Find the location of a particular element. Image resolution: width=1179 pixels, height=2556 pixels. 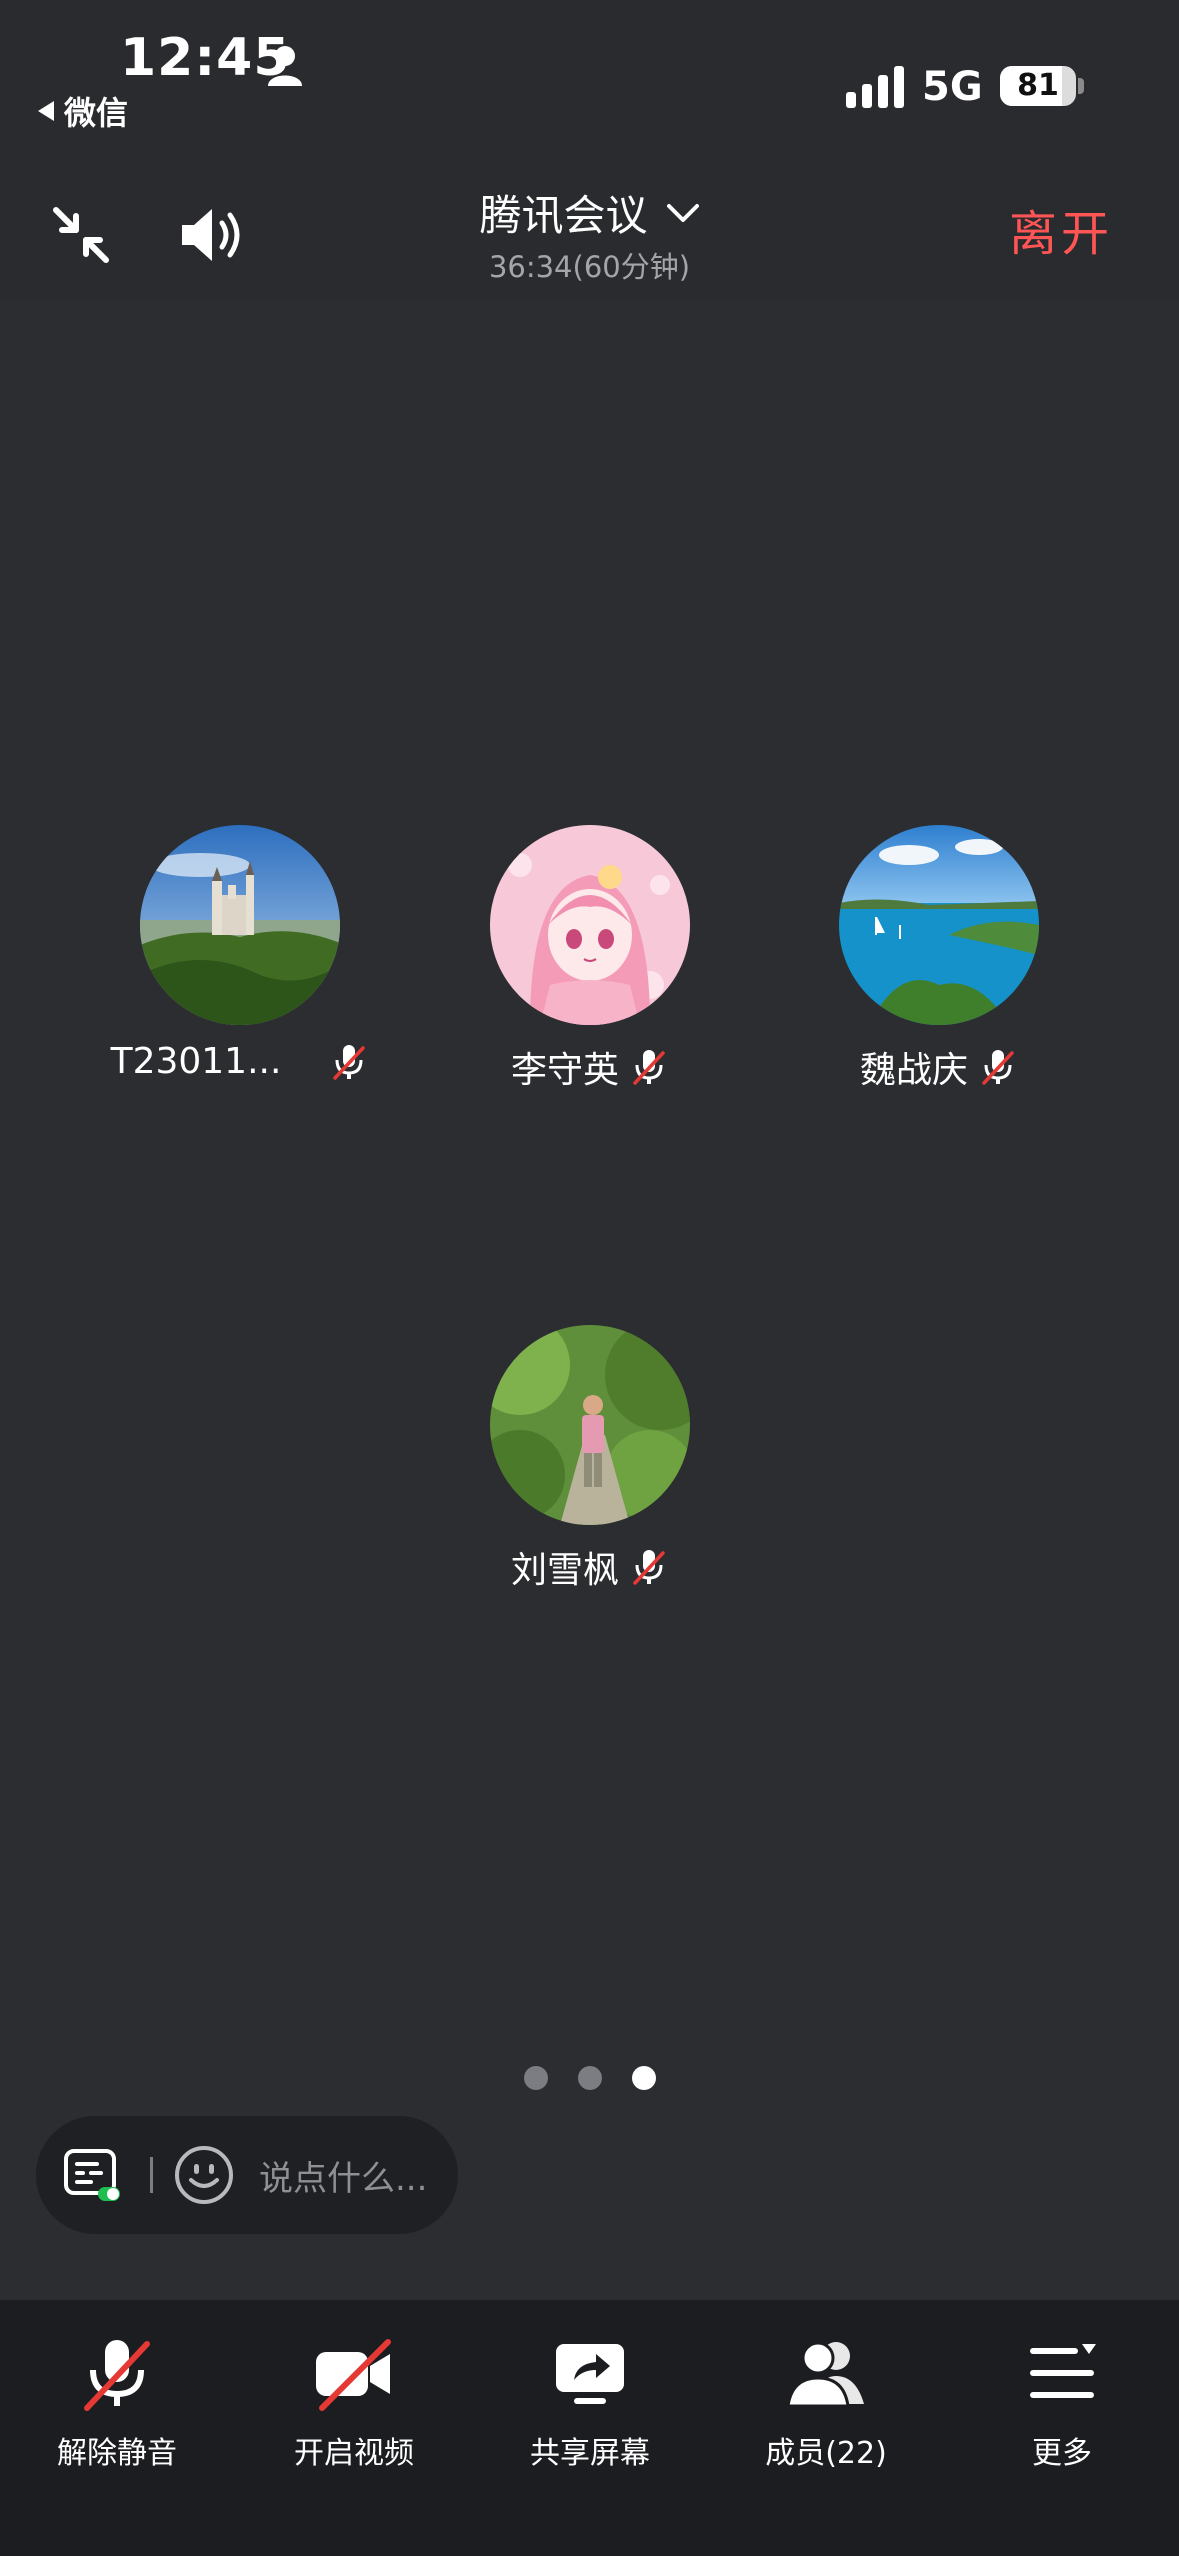

meeting-title: 腾讯会议 is located at coordinates (589, 212).